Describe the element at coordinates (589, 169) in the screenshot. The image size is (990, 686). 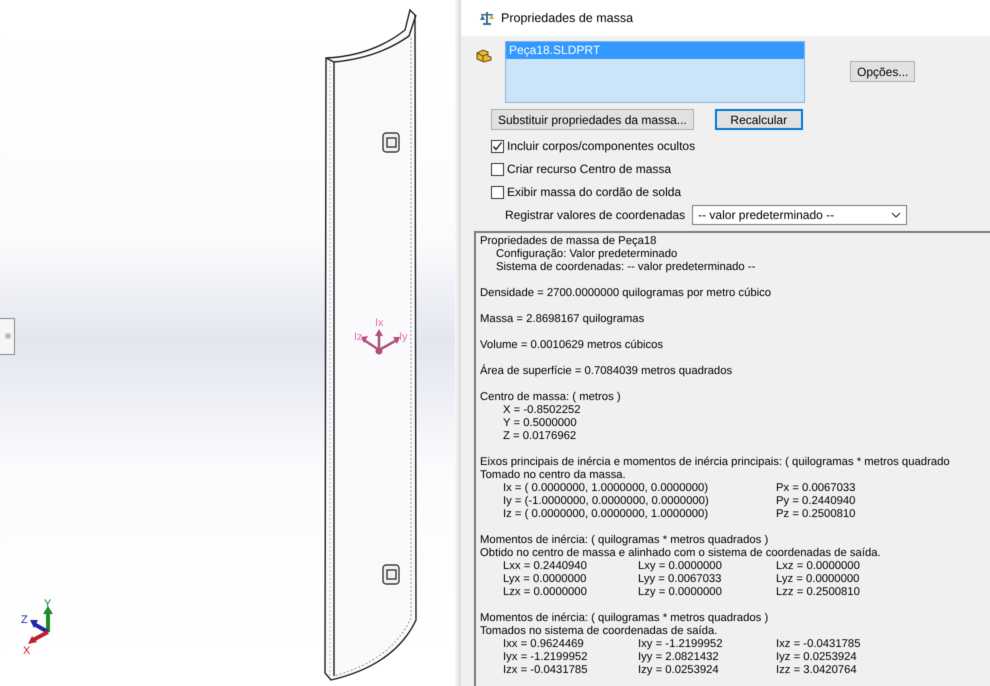
I see `checkbox-label: Criar recurso Centro de massa` at that location.